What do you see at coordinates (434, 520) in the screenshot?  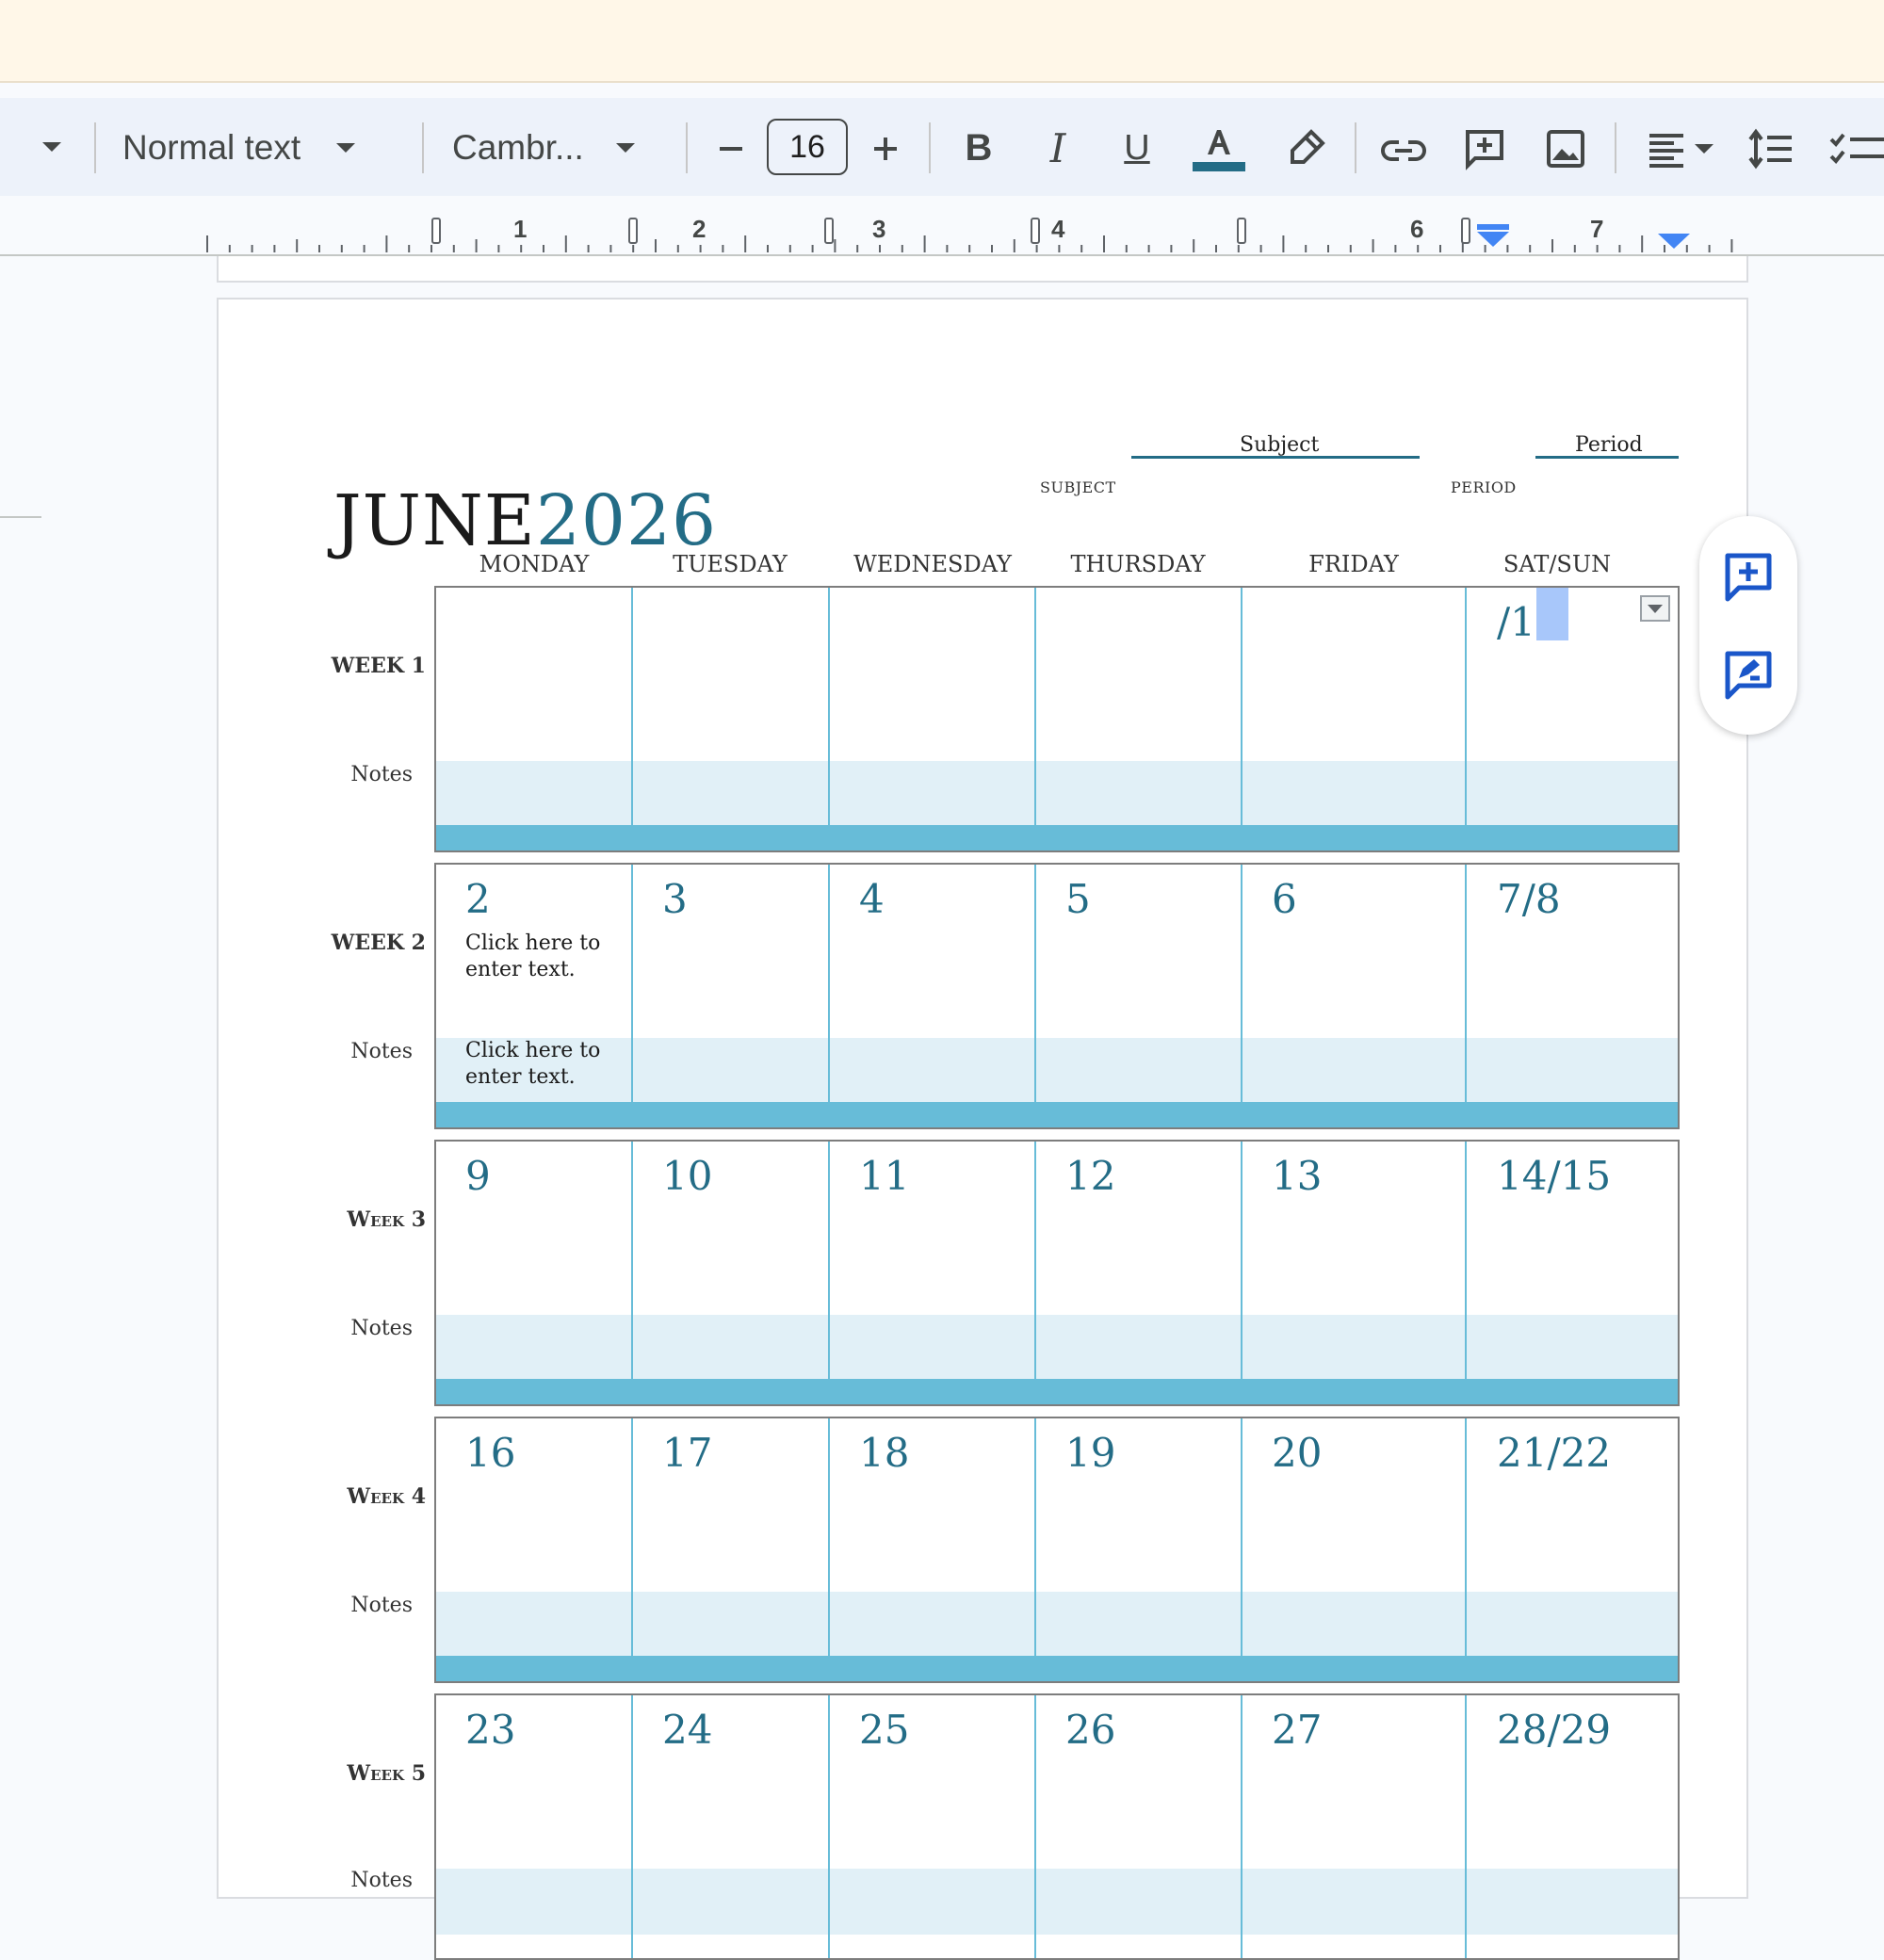 I see `title-month: JUNE` at bounding box center [434, 520].